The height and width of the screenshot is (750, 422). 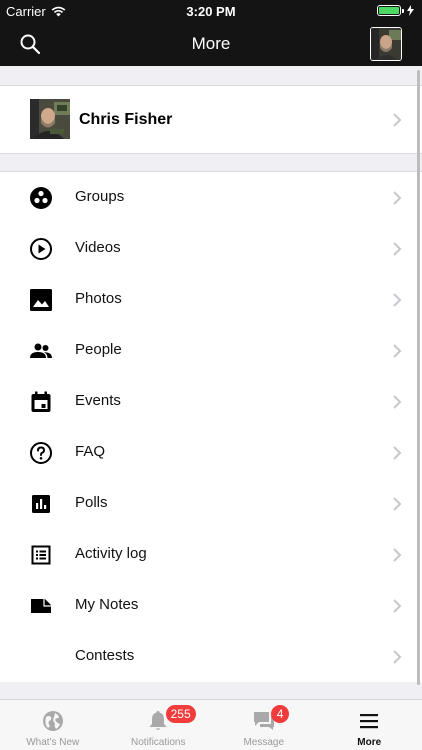 I want to click on status-bar: Carrier 3:20 PM, so click(x=211, y=11).